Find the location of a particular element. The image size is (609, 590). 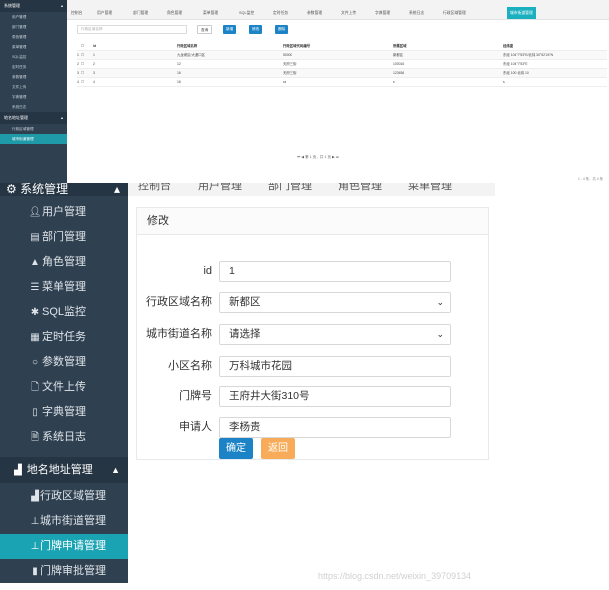

sidebar-system-group: ⚙ 系统管理 ▴ is located at coordinates (64, 189).